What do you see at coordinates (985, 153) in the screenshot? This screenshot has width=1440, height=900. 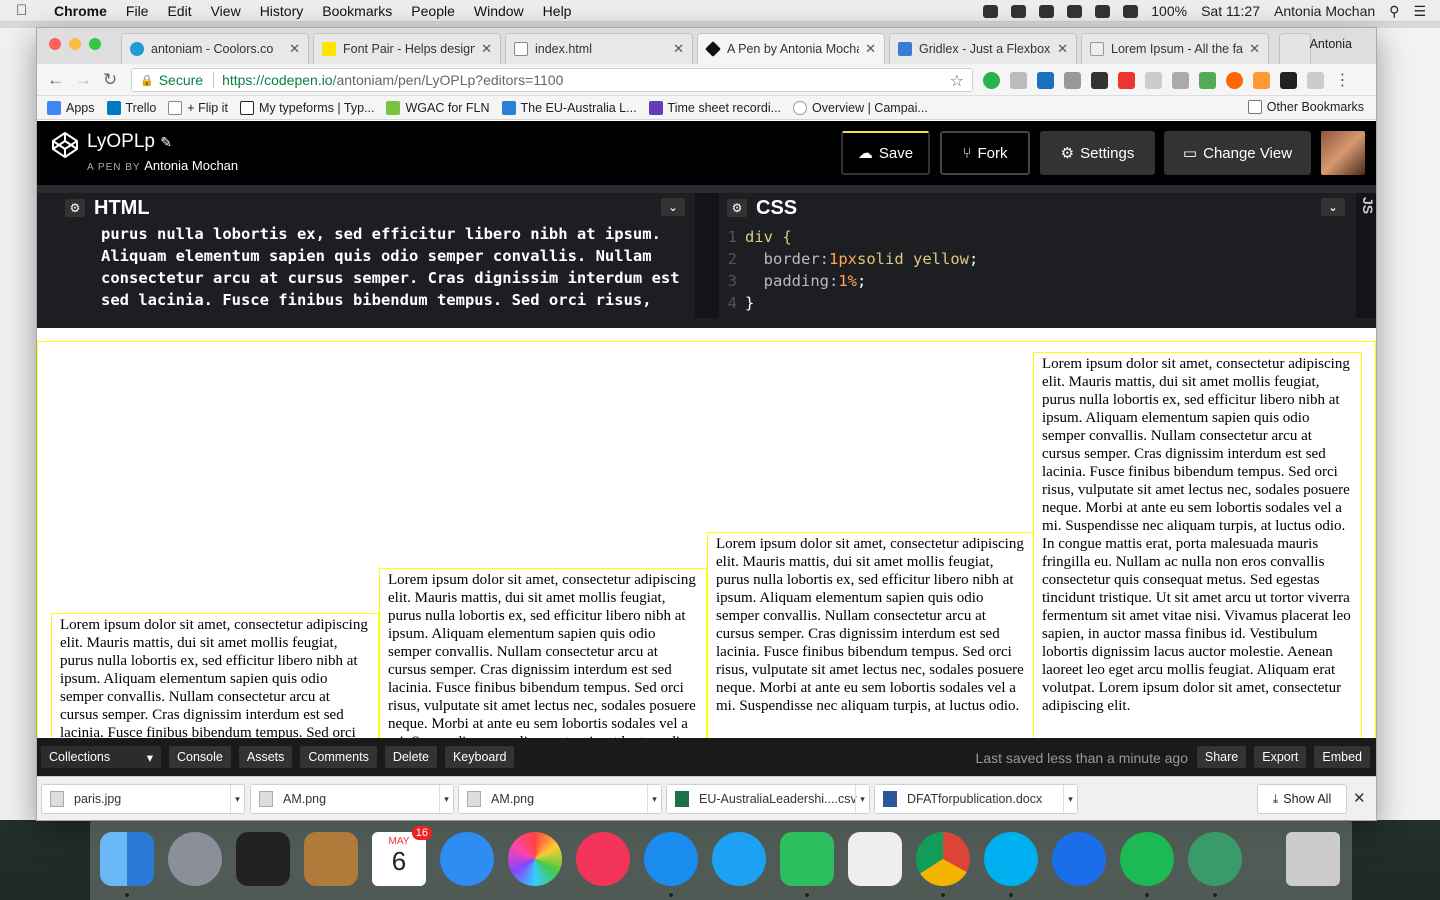 I see `fork-button: ⑂ Fork` at bounding box center [985, 153].